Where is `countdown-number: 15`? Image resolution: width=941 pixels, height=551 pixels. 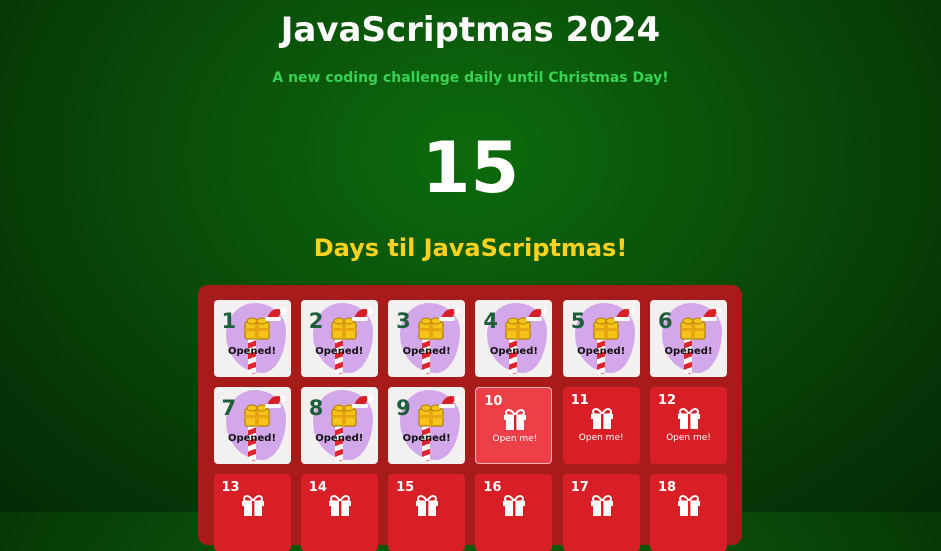
countdown-number: 15 is located at coordinates (470, 168).